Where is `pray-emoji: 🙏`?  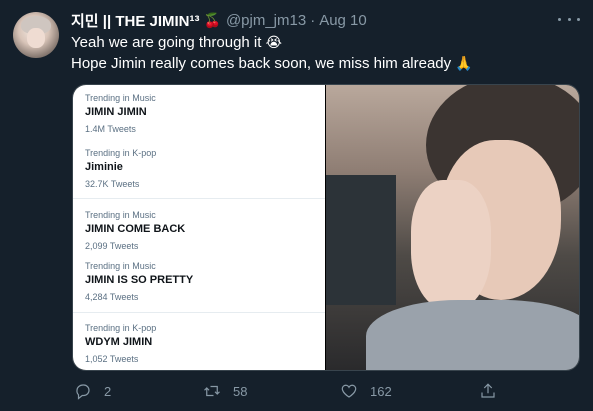
pray-emoji: 🙏 is located at coordinates (464, 63).